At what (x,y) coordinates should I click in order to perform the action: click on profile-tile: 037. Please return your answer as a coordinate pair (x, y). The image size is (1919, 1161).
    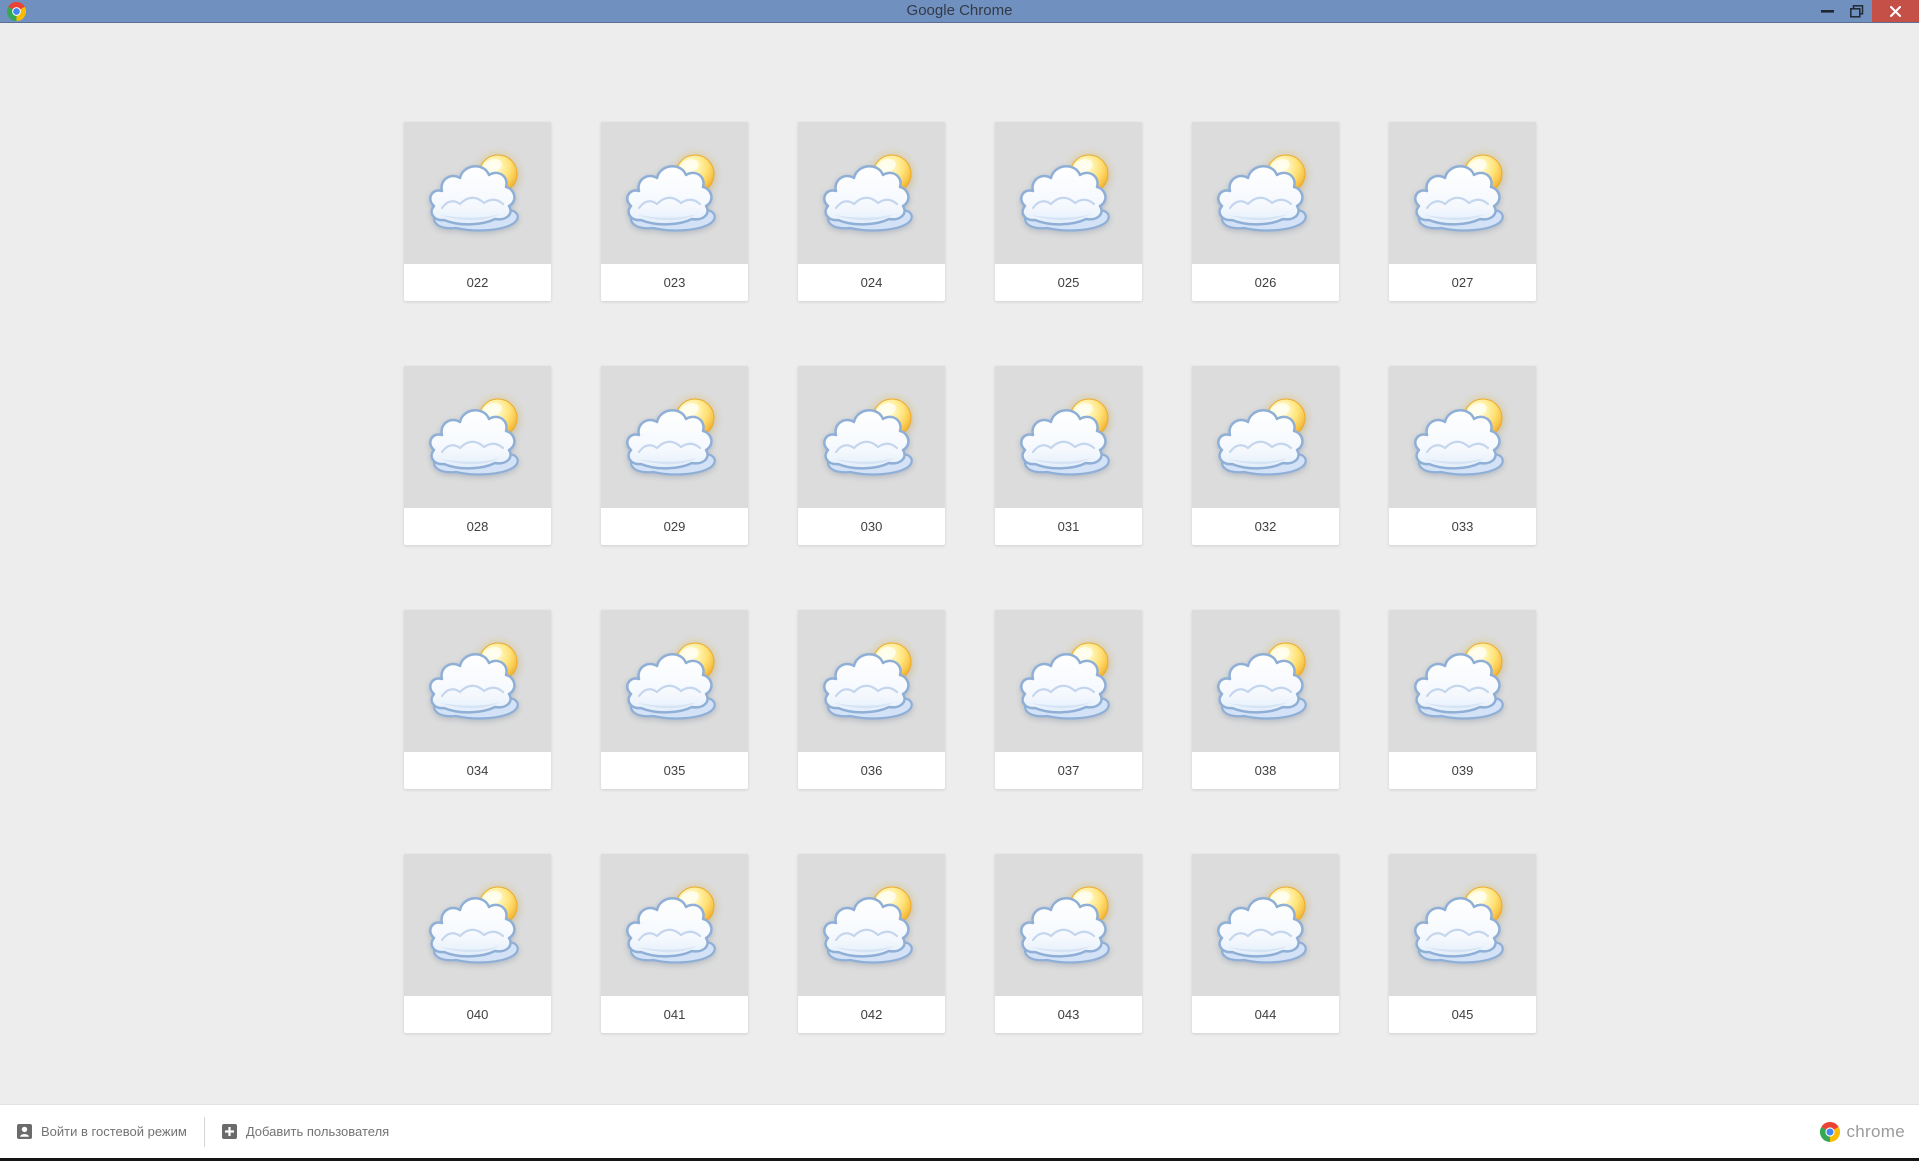
    Looking at the image, I should click on (1068, 699).